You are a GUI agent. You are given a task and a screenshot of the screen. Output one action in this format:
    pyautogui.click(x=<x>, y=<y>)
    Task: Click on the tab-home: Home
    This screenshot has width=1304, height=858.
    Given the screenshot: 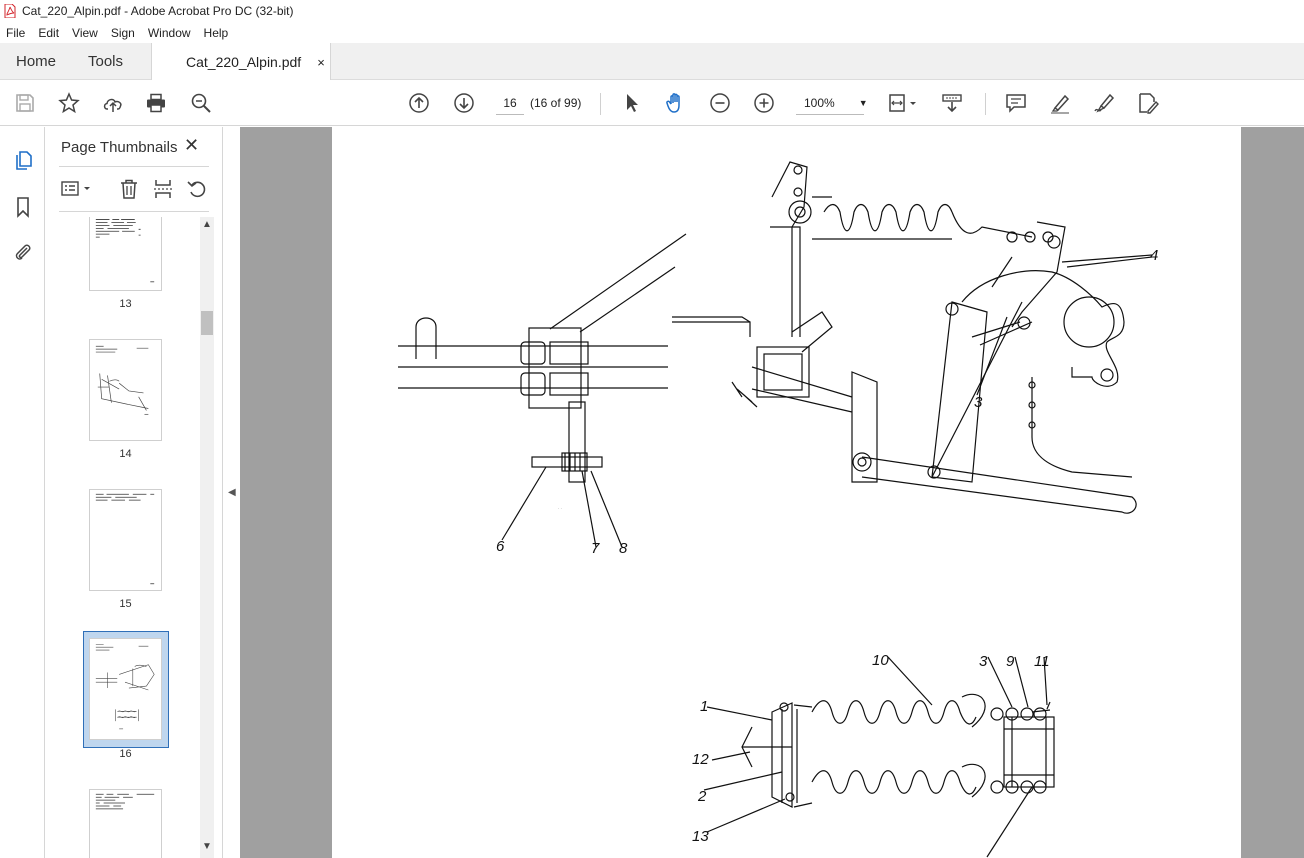 What is the action you would take?
    pyautogui.click(x=36, y=61)
    